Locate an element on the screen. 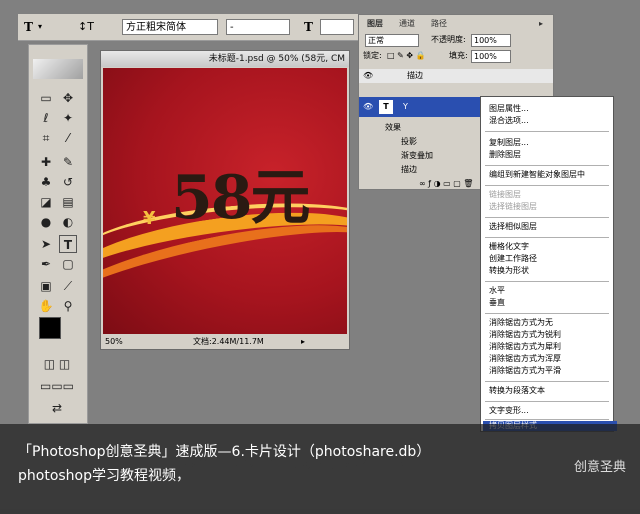  menu-item-select-similar-layers: 选择相似图层 is located at coordinates (551, 227).